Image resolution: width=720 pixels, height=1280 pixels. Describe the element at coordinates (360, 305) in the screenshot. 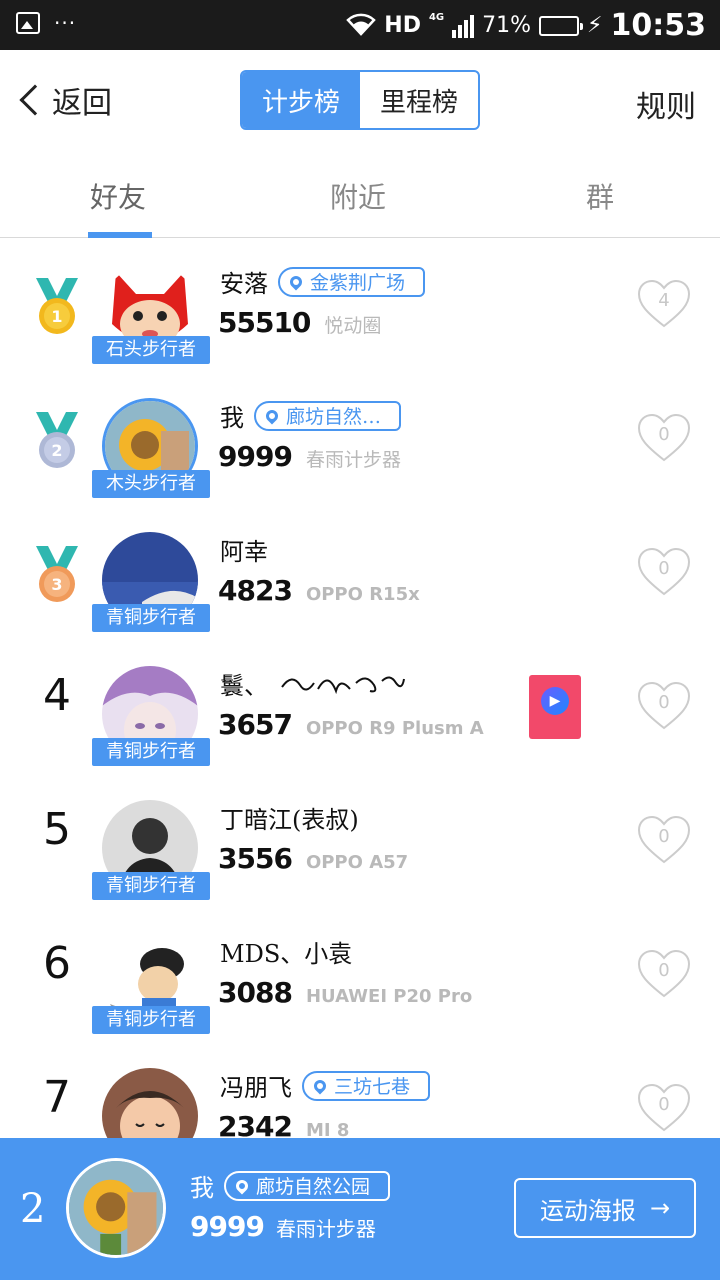

I see `list-item: 1 石头步行者 安落 金紫荆广场 55510 悦动圈 4` at that location.